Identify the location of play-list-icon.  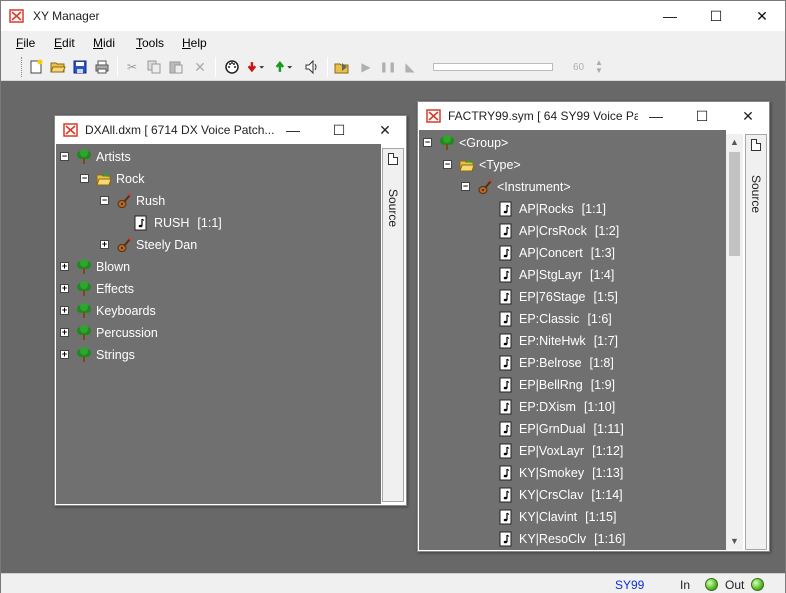
(342, 67).